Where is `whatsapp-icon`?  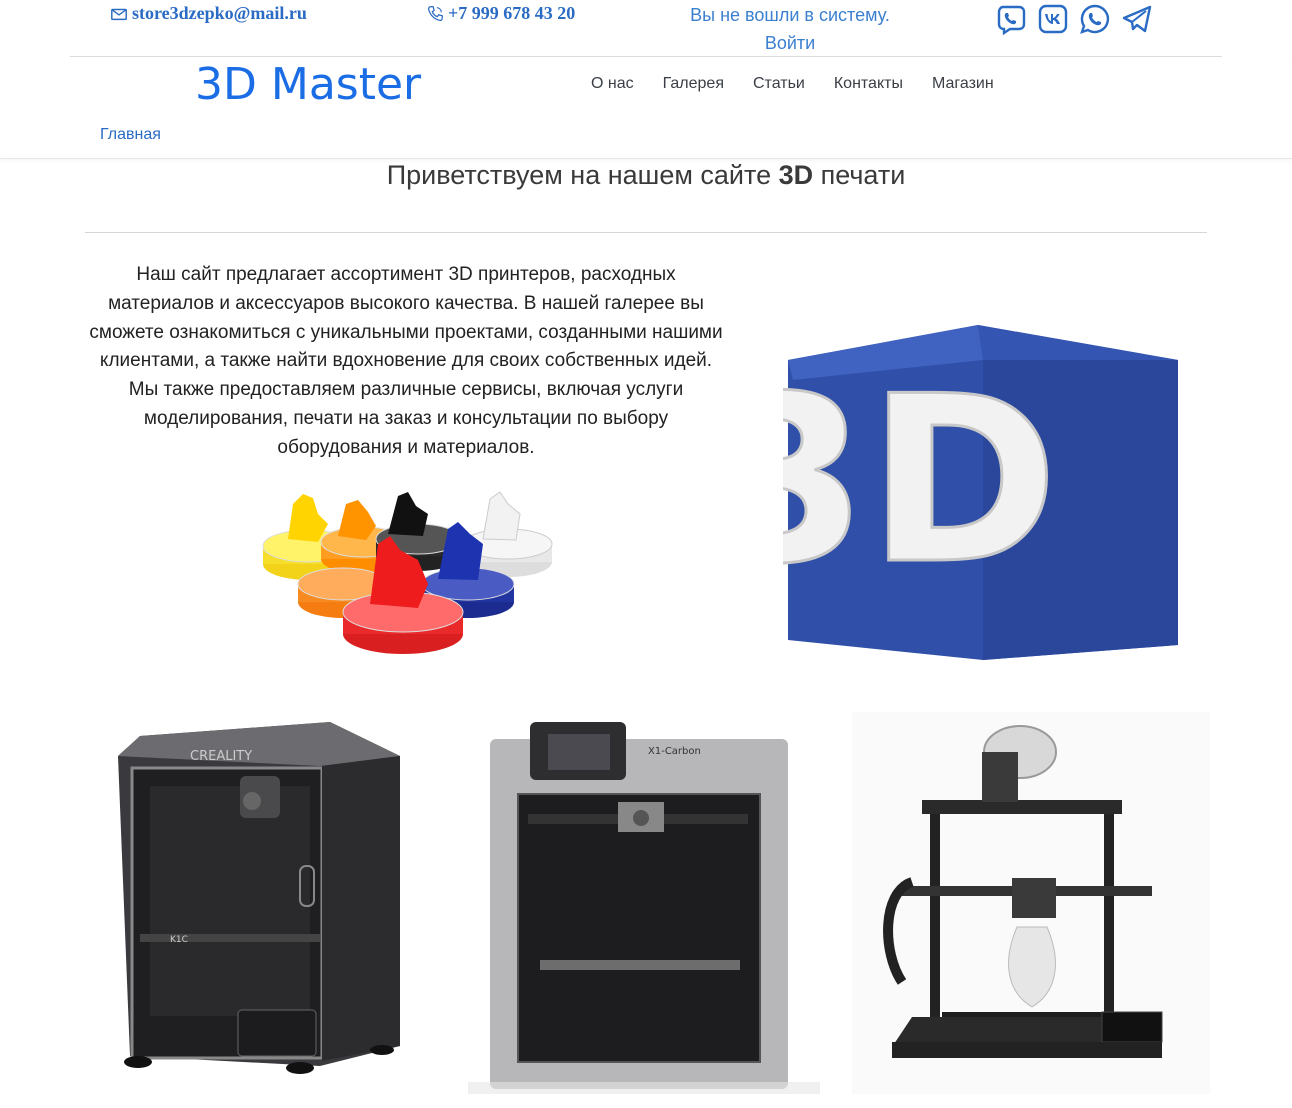 whatsapp-icon is located at coordinates (1095, 19).